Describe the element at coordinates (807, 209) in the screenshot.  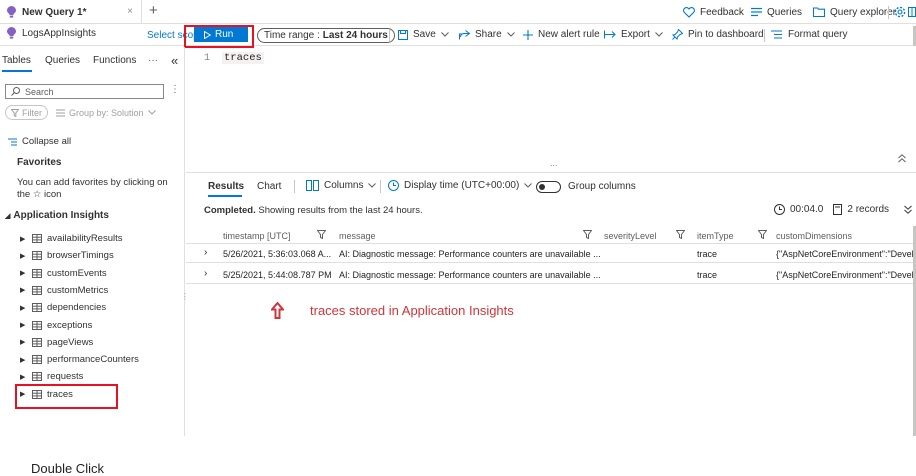
I see `duration-value: 00:04.0` at that location.